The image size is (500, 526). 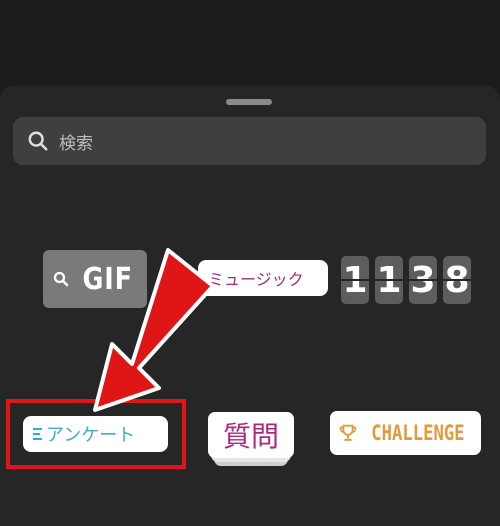 I want to click on countdown-sticker: 1 1 3 8, so click(x=406, y=280).